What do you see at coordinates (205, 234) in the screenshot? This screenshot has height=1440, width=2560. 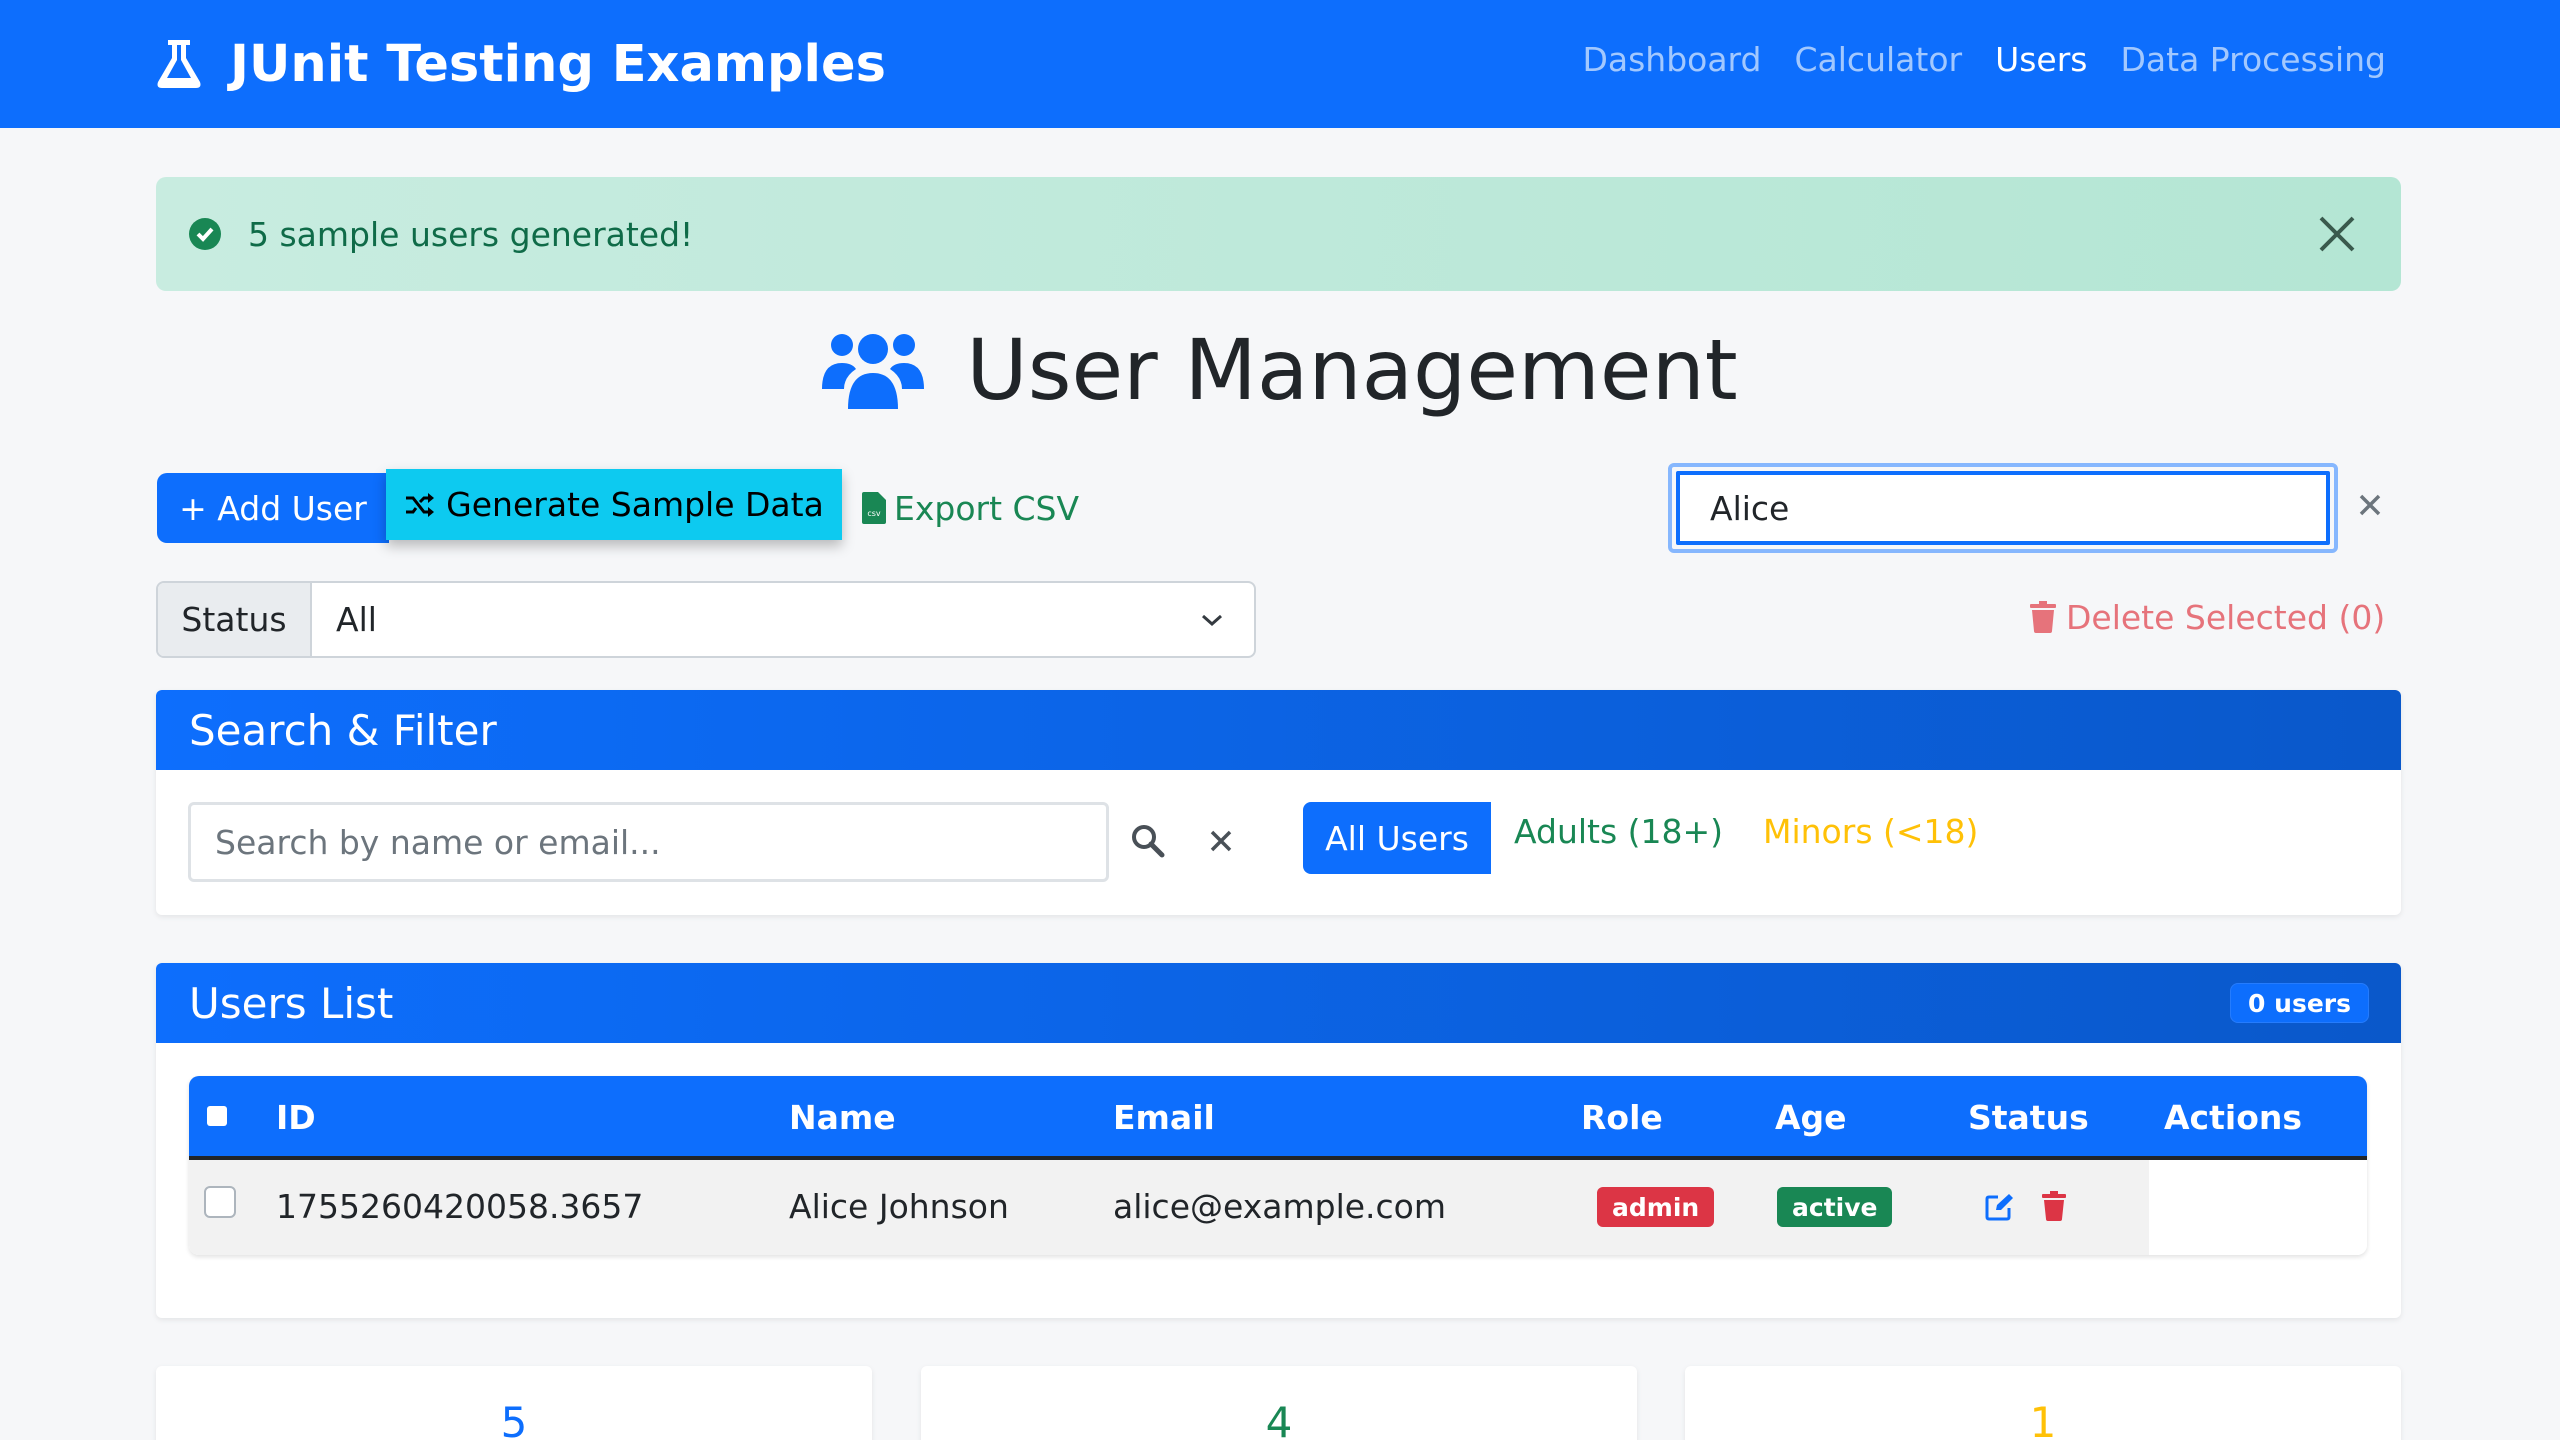 I see `check-circle-icon` at bounding box center [205, 234].